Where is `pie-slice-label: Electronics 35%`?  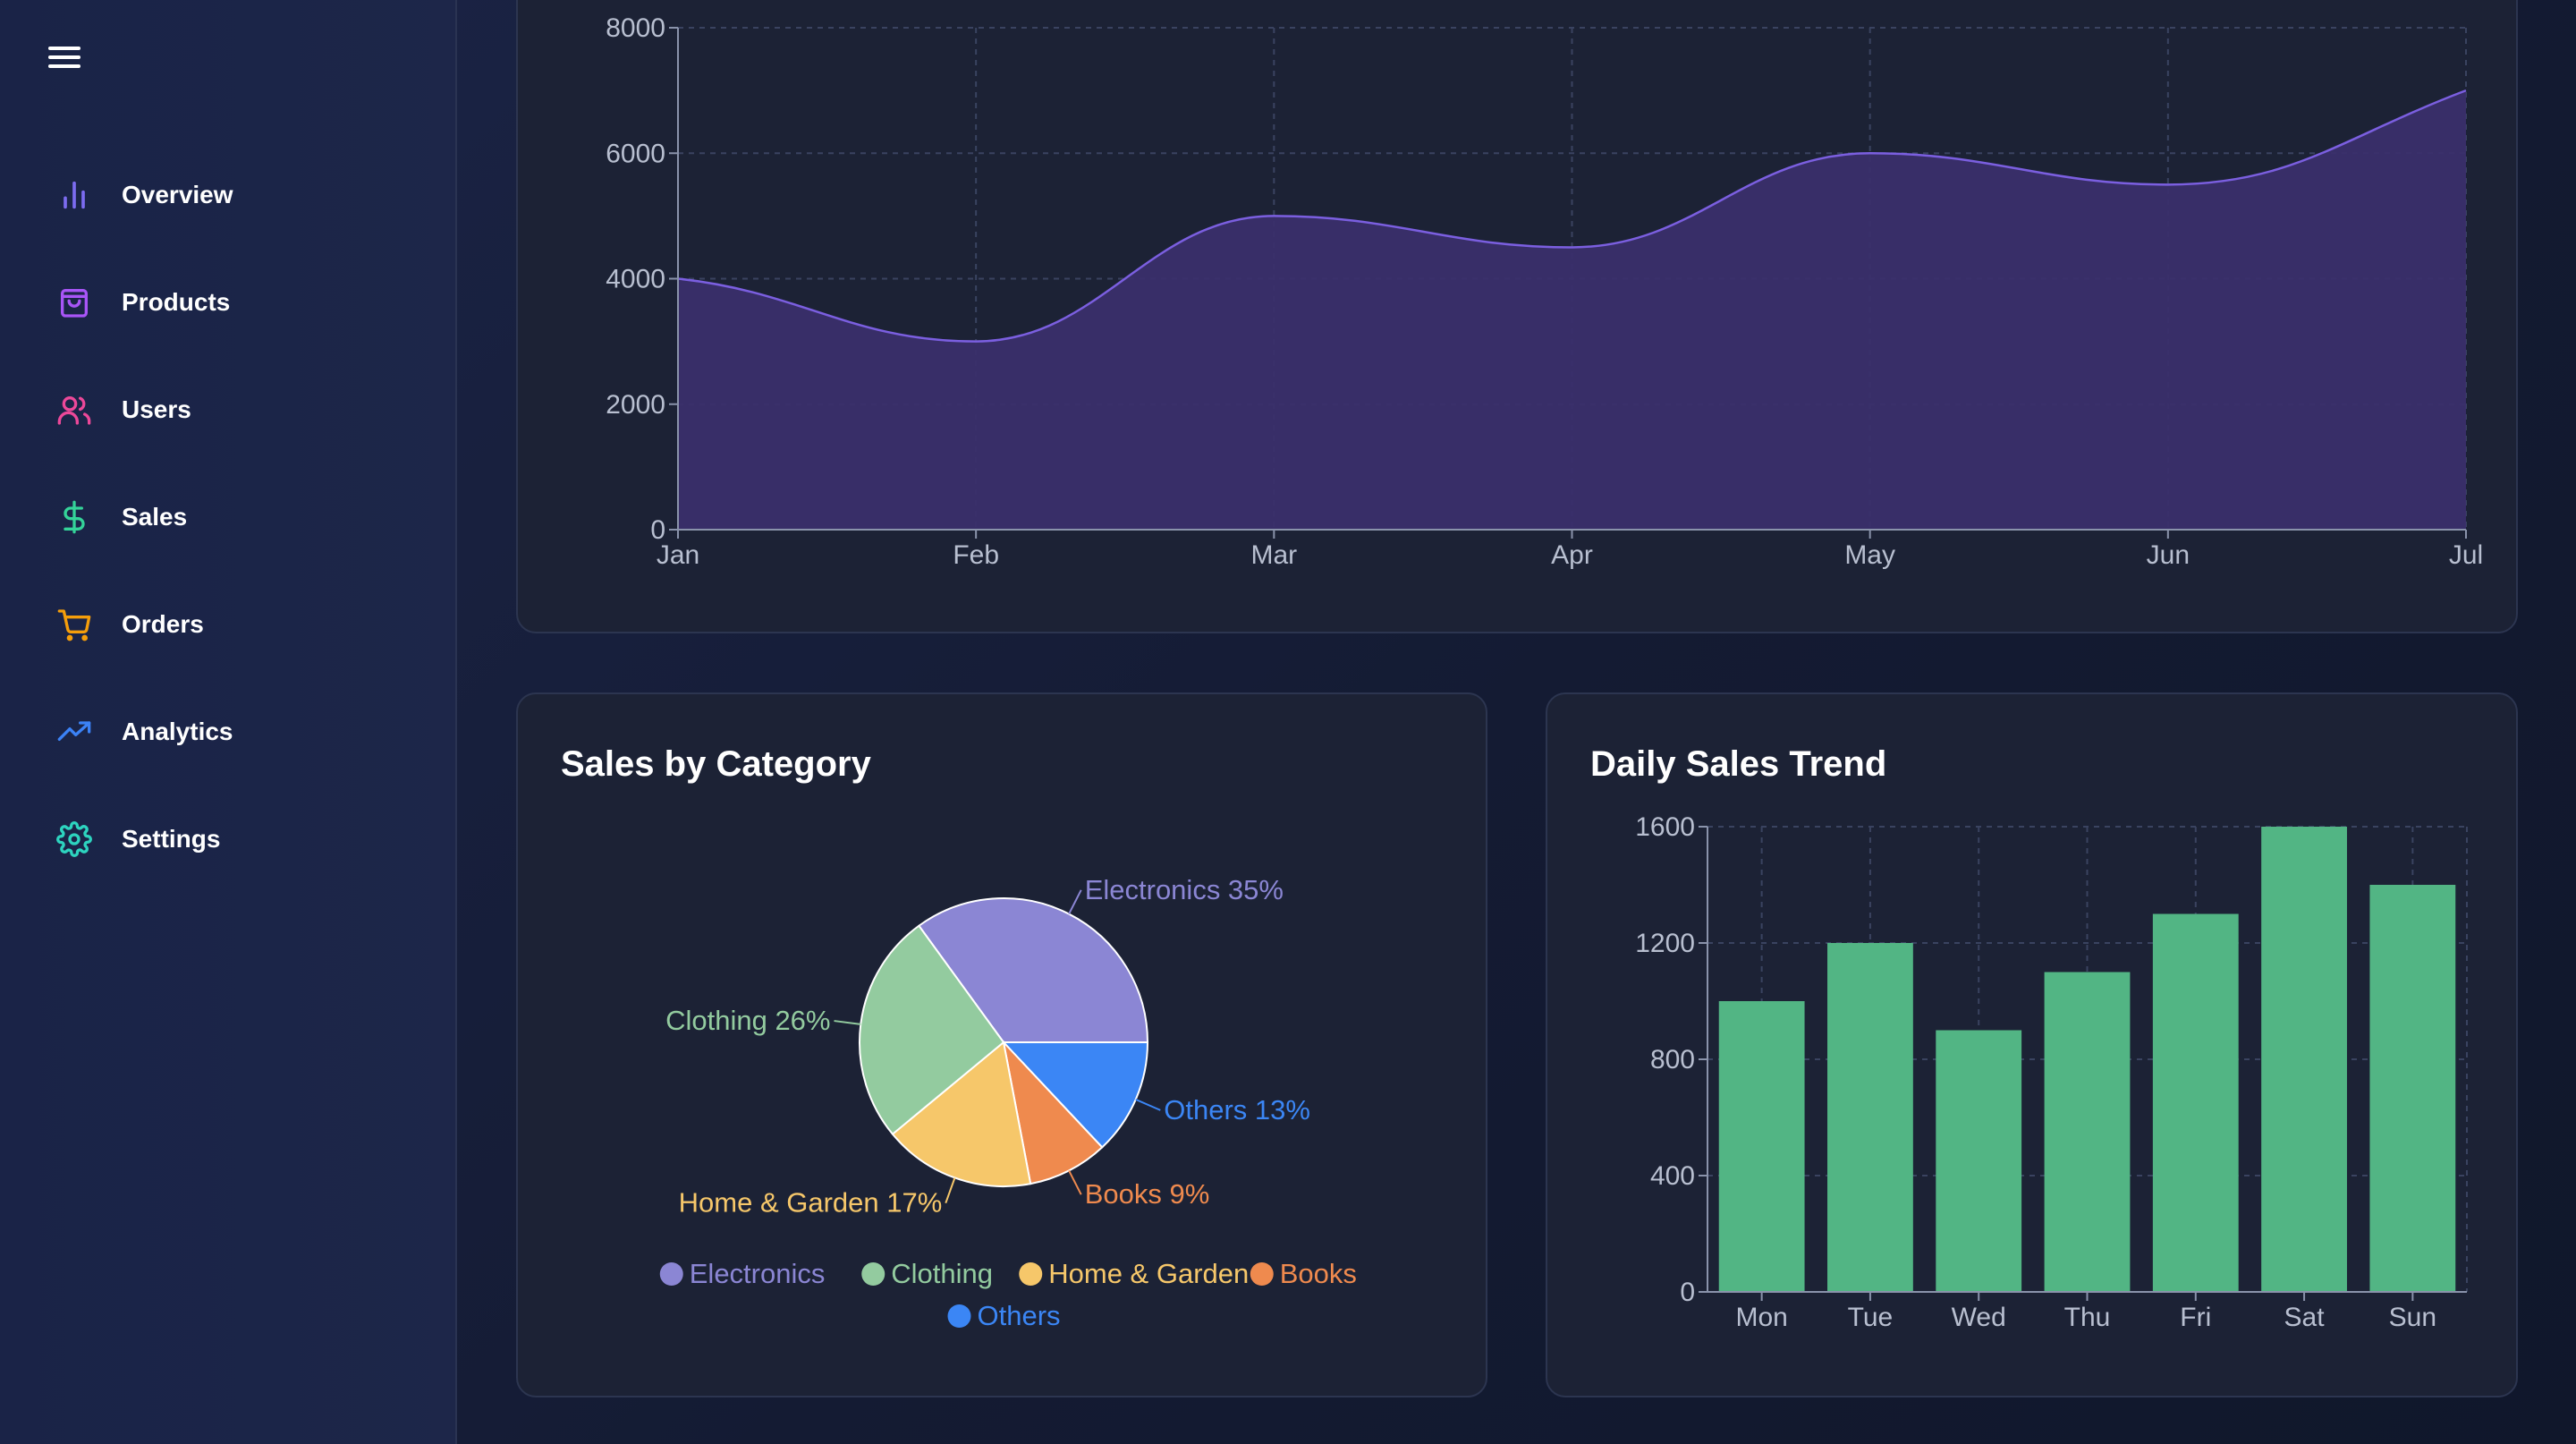 pie-slice-label: Electronics 35% is located at coordinates (1184, 889).